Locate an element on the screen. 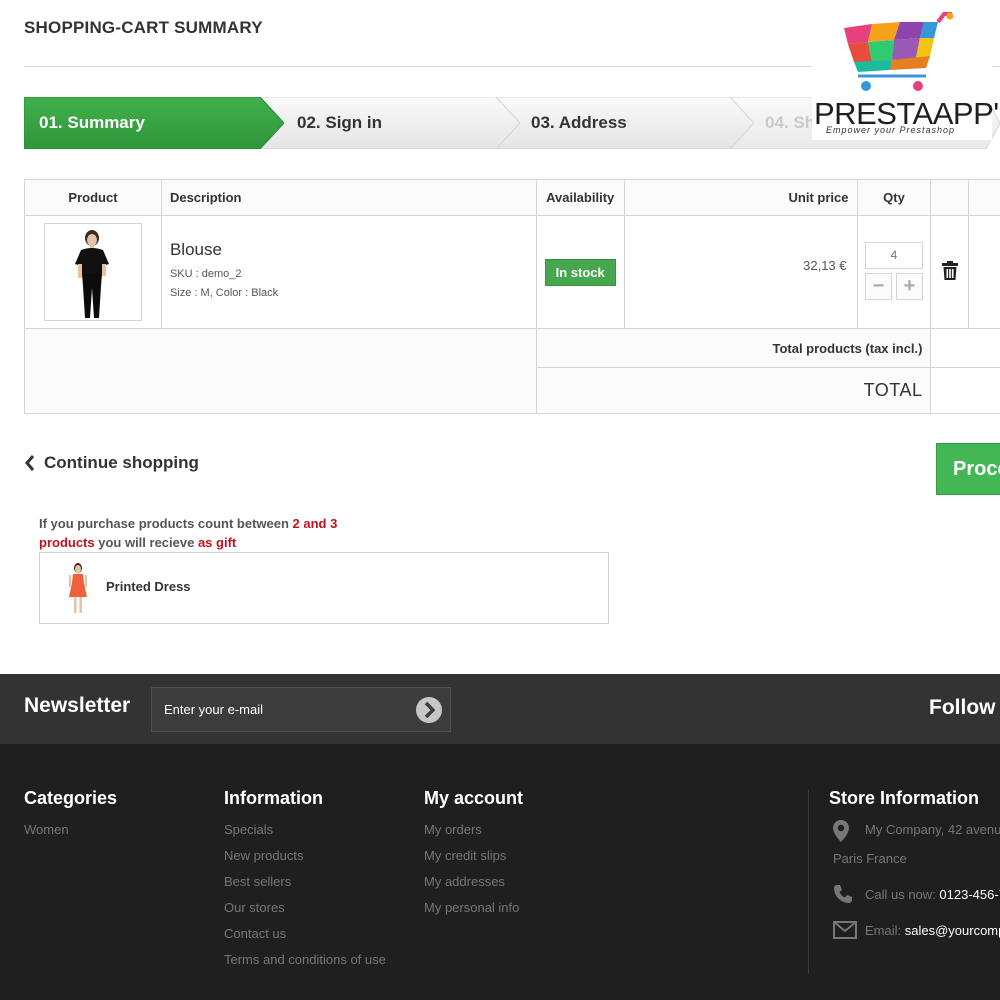 The height and width of the screenshot is (1000, 1000). promo-highlight-gift: as gift is located at coordinates (217, 542).